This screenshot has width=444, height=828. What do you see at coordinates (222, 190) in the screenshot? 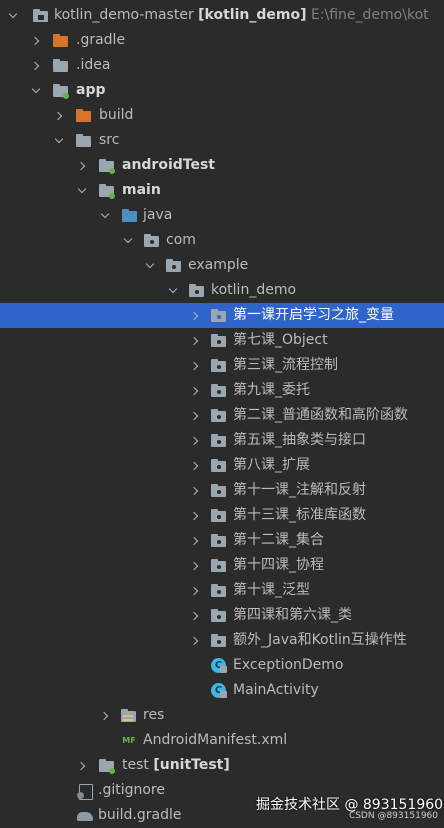
I see `tree-row-main-folder: main` at bounding box center [222, 190].